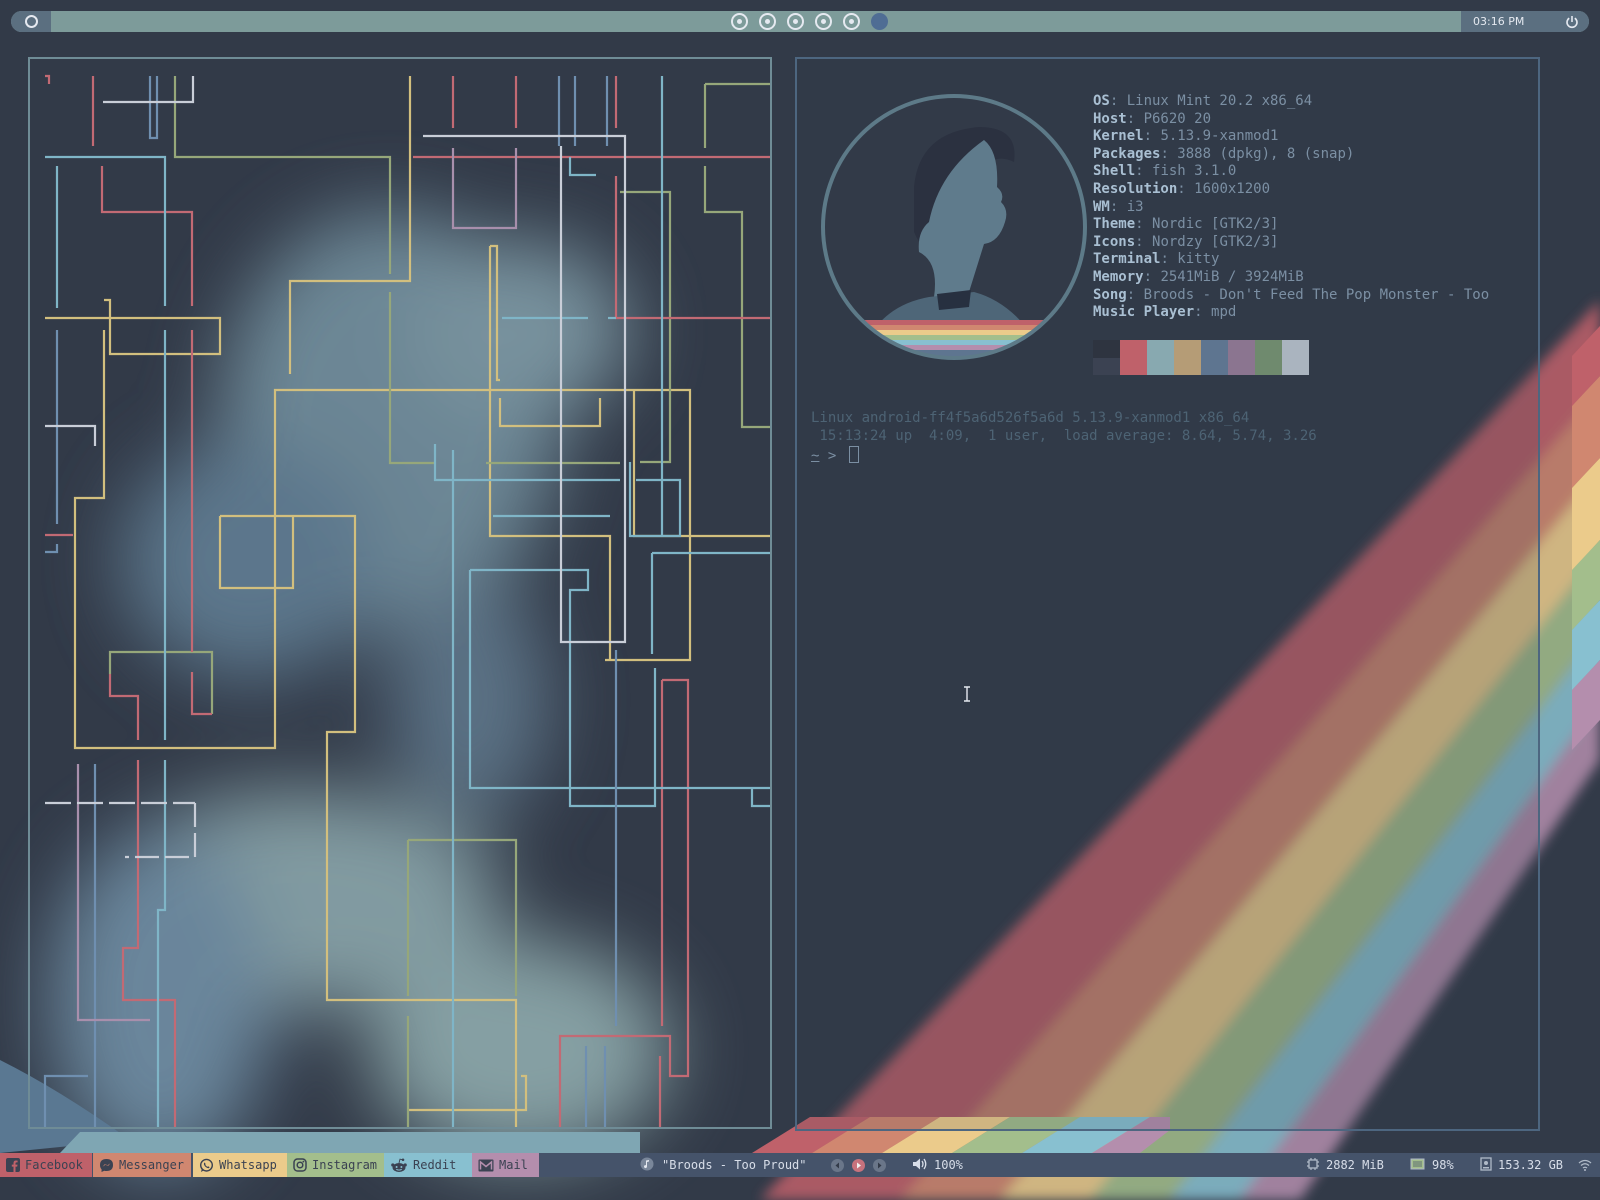 The image size is (1600, 1200). I want to click on launcher-messanger-button: Messanger, so click(142, 1165).